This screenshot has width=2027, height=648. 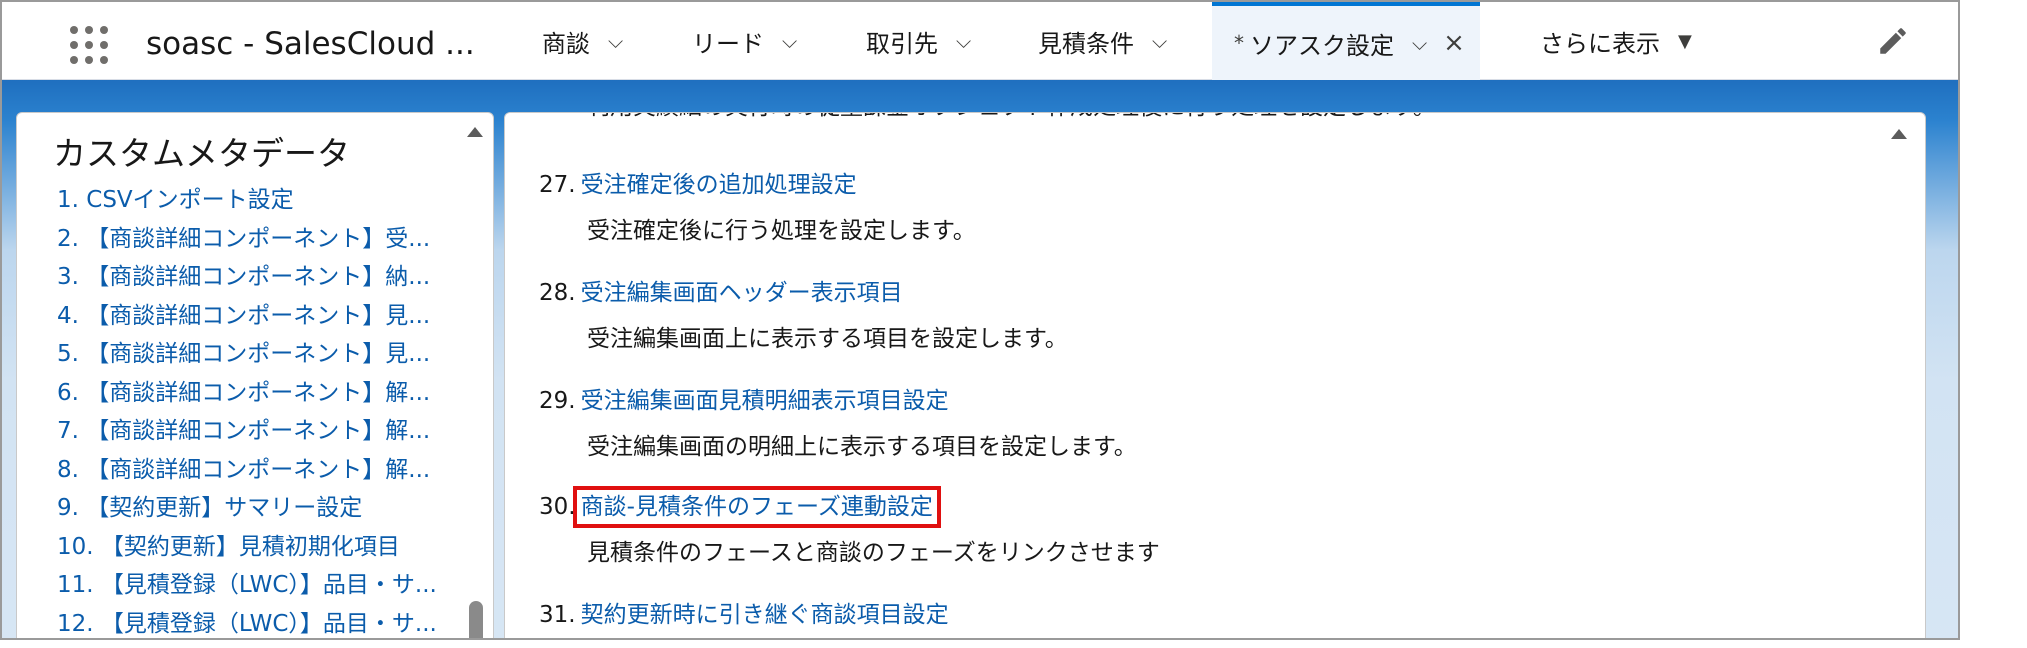 What do you see at coordinates (201, 153) in the screenshot?
I see `panel-title: カスタムメタデータ` at bounding box center [201, 153].